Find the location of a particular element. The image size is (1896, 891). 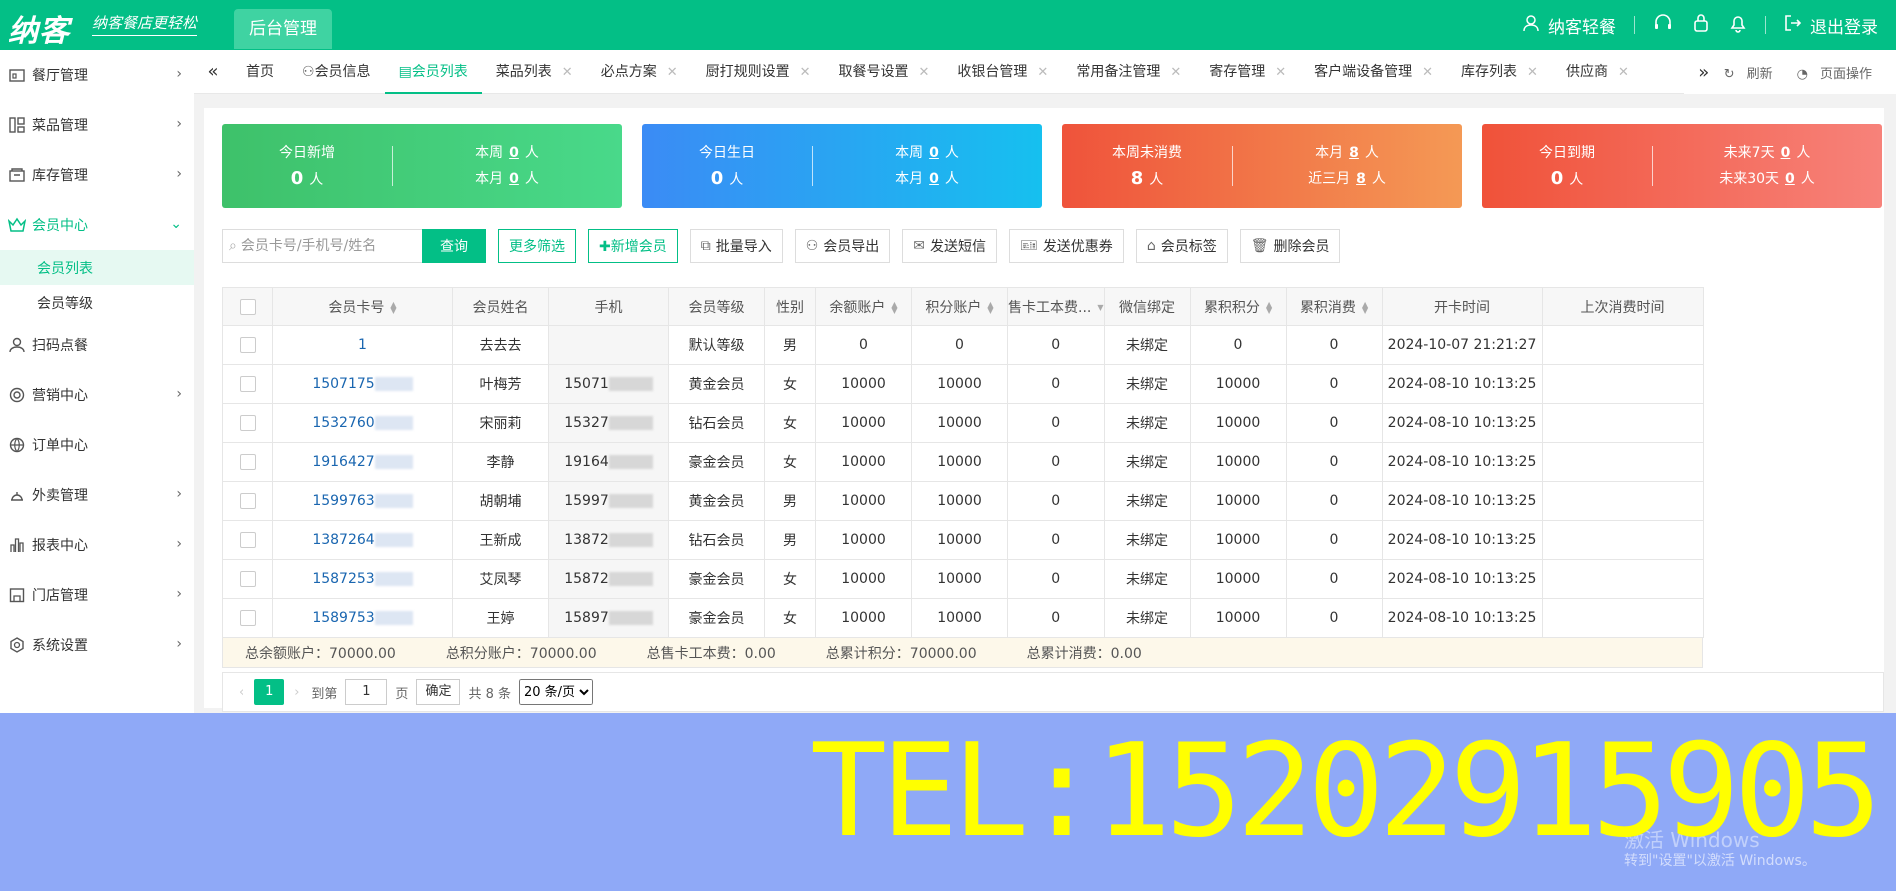

col-card-no: 会员卡号 ▲ ▼ is located at coordinates (362, 306).